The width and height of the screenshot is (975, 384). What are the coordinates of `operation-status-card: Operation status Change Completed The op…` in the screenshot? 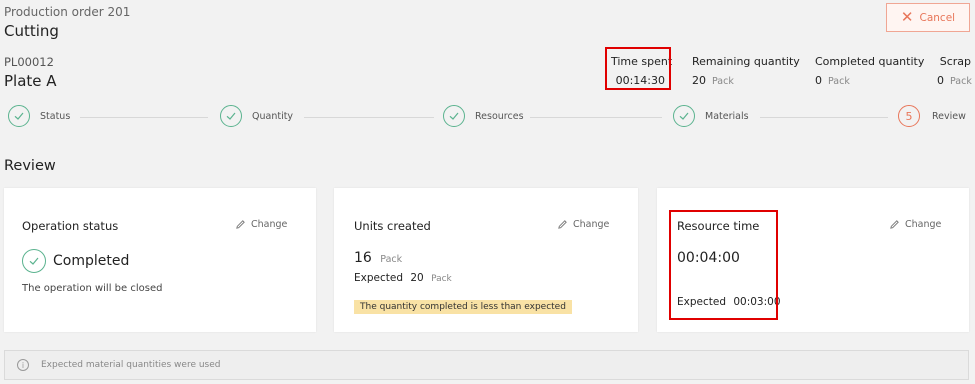 It's located at (160, 260).